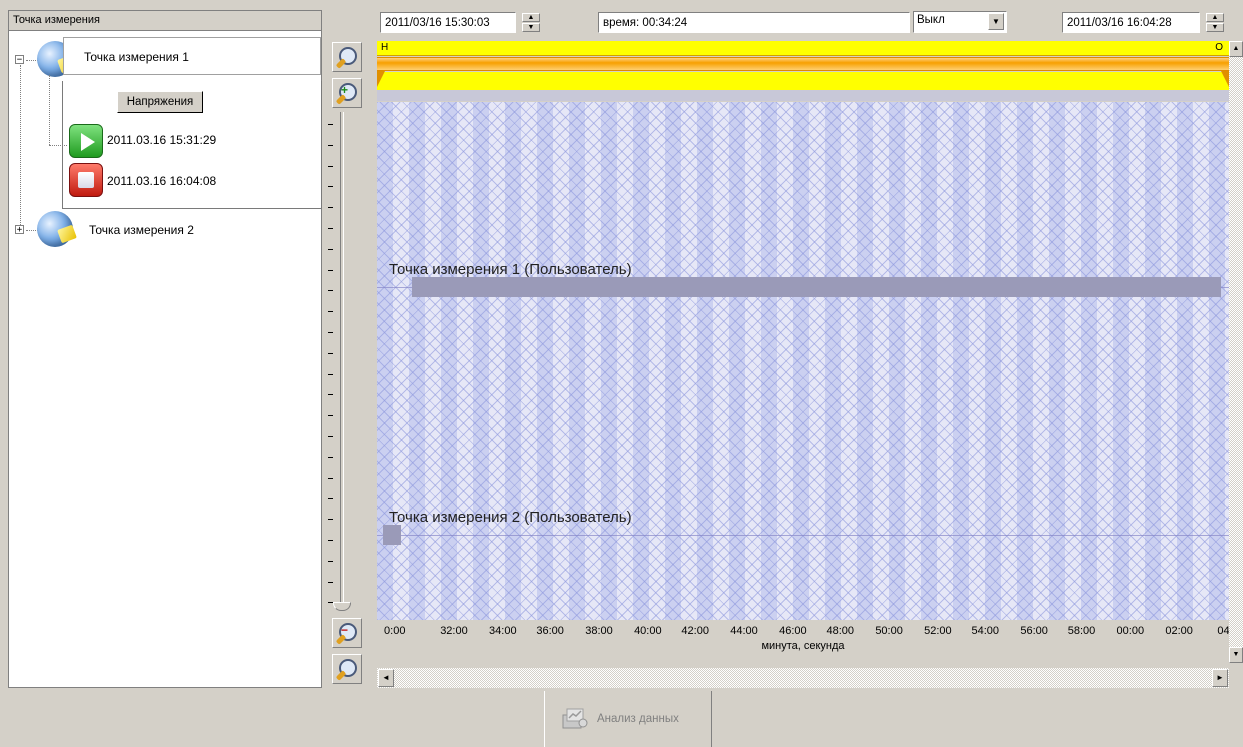 This screenshot has height=747, width=1243. Describe the element at coordinates (19, 60) in the screenshot. I see `tree-collapse-node1: −` at that location.